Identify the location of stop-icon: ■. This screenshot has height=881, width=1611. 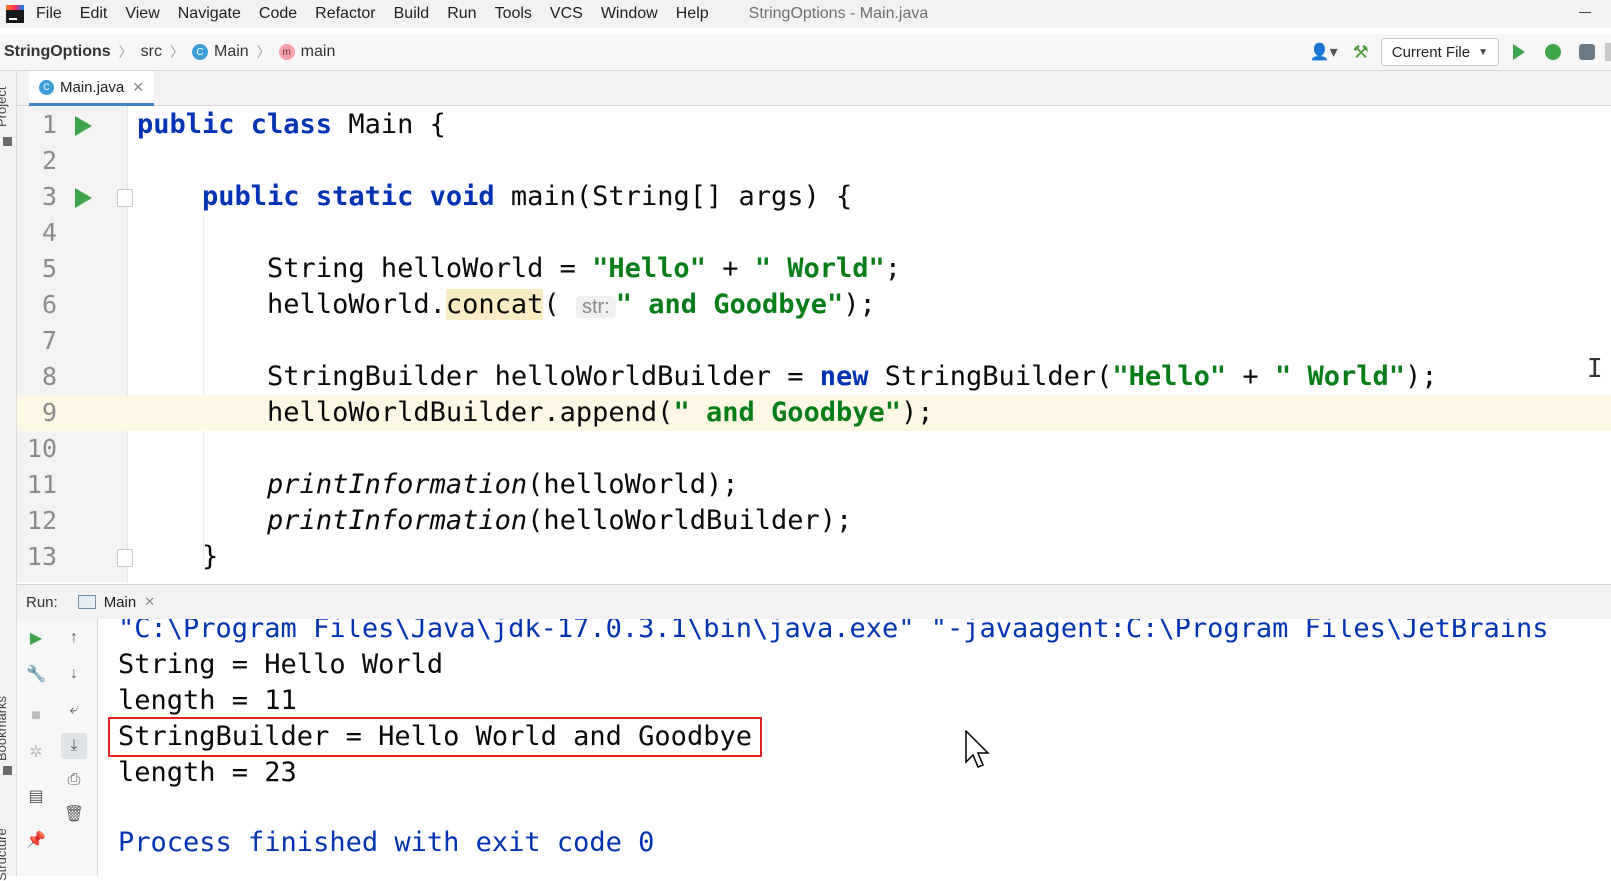
(36, 716).